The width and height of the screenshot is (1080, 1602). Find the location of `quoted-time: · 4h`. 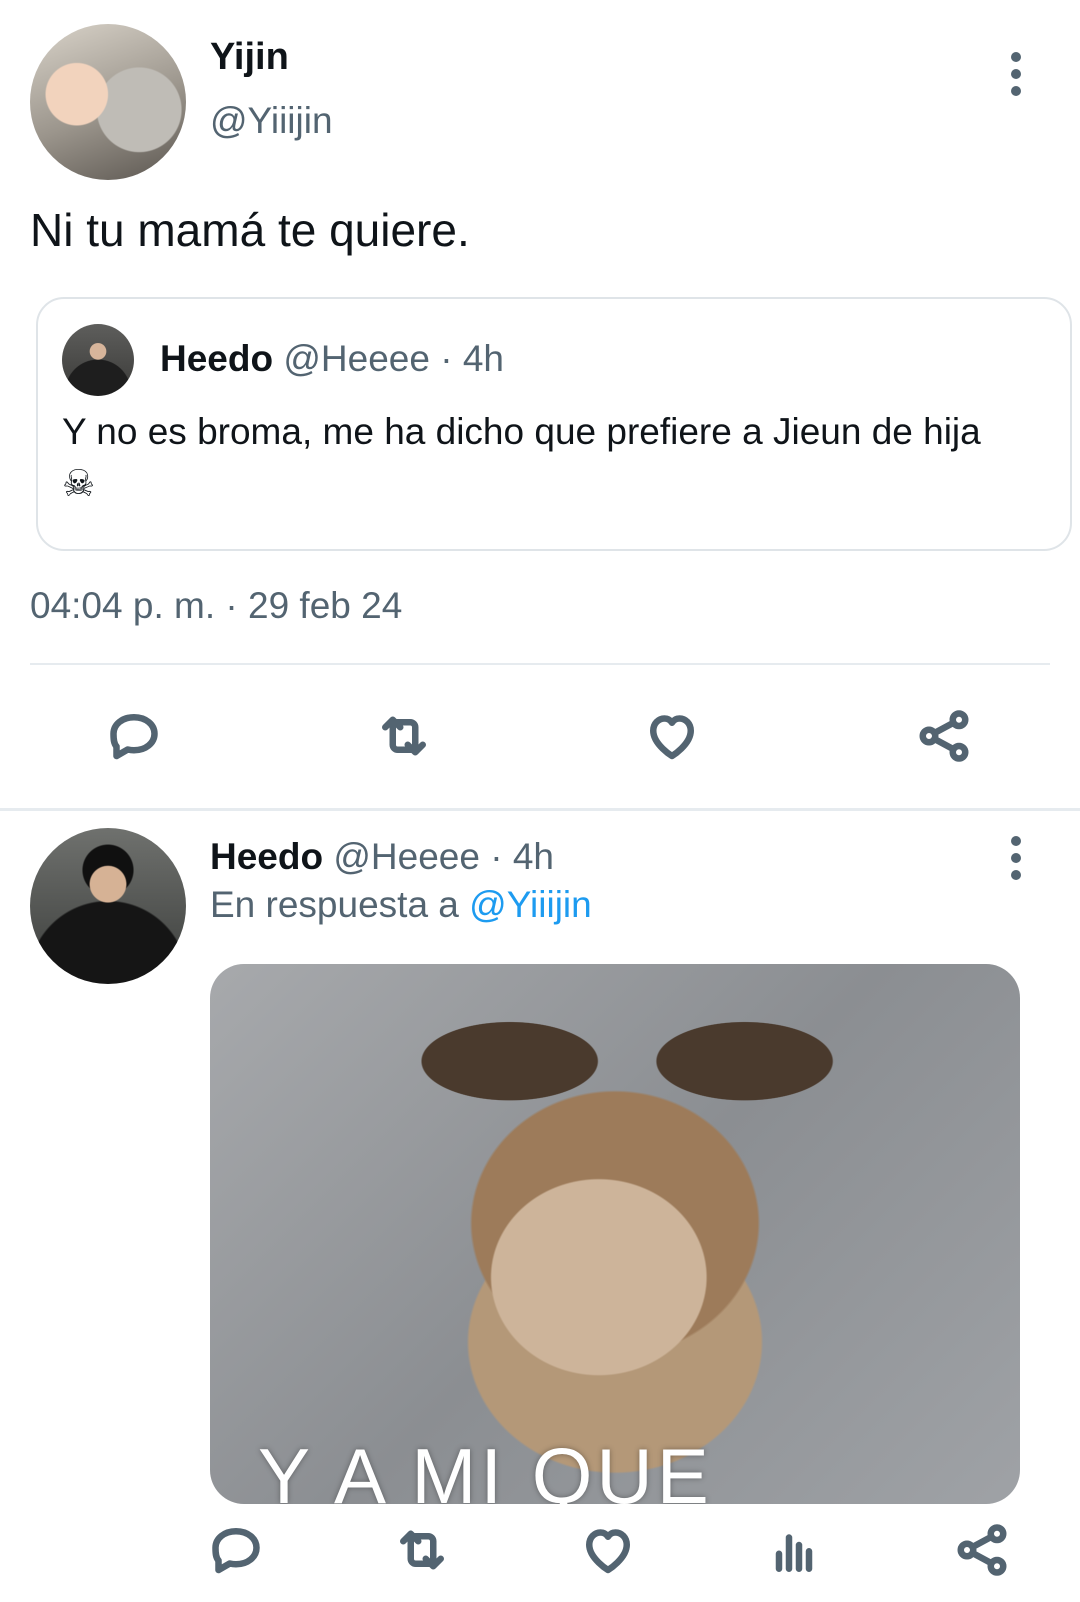

quoted-time: · 4h is located at coordinates (472, 358).